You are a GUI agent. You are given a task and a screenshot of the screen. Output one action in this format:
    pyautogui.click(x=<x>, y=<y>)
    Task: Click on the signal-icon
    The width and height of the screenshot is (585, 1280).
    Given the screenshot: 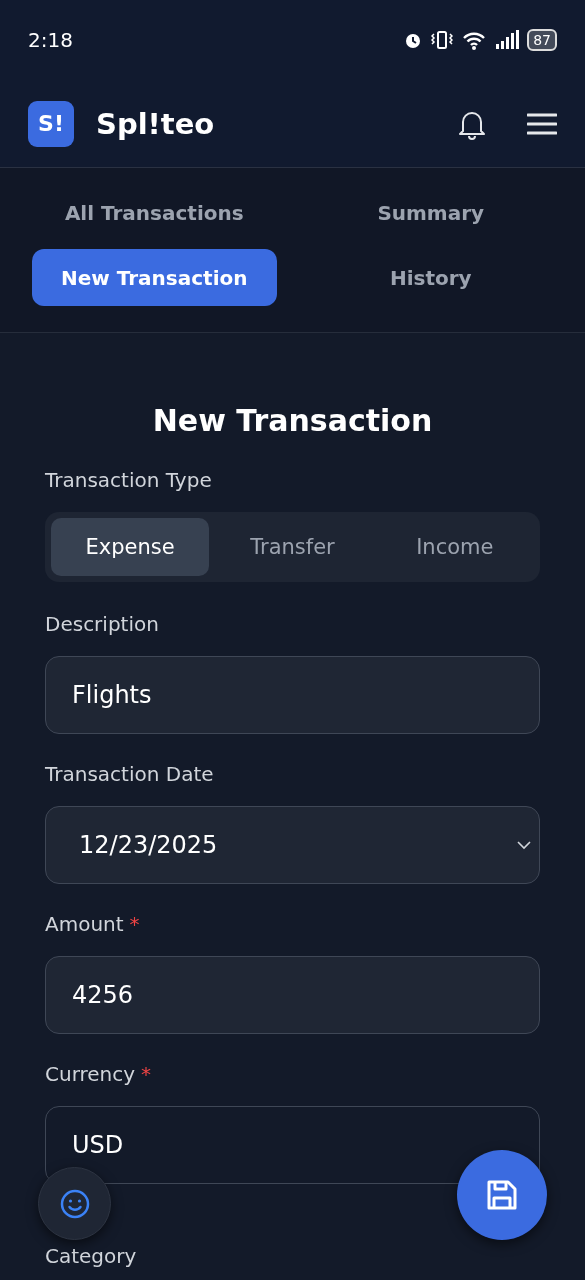 What is the action you would take?
    pyautogui.click(x=507, y=40)
    